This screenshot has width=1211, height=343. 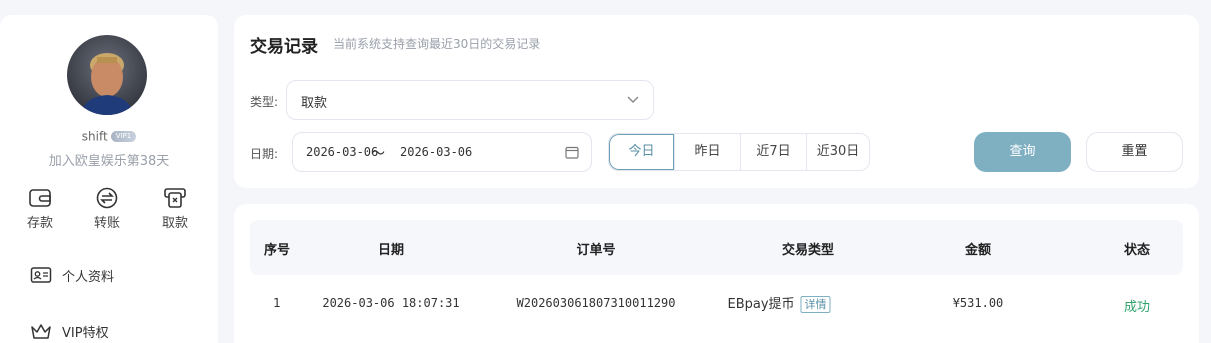 I want to click on column-header-date: 日期, so click(x=391, y=250).